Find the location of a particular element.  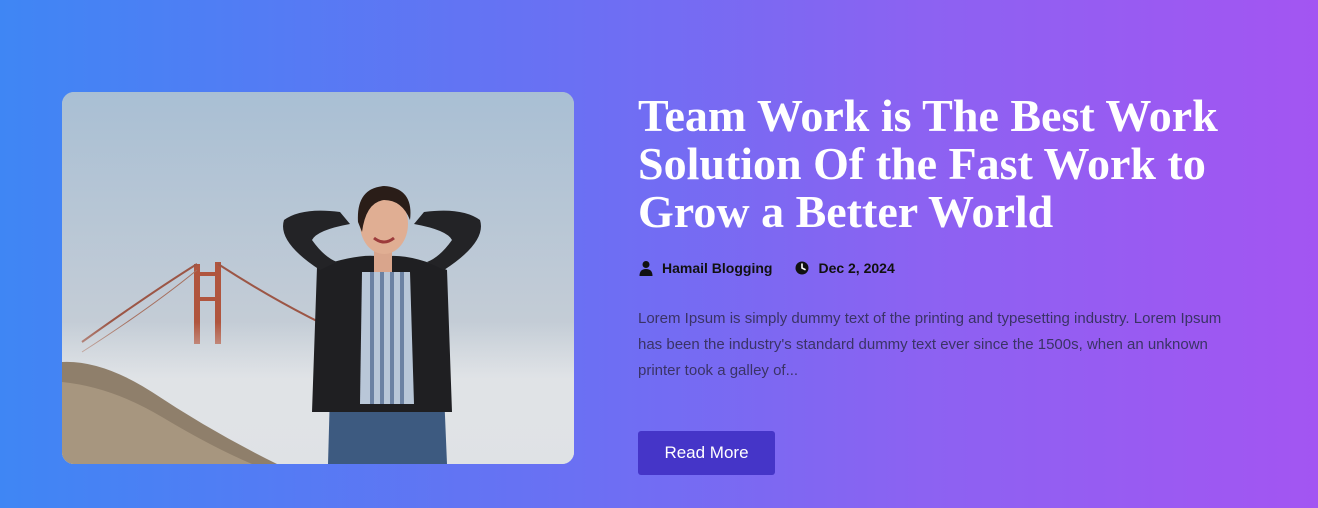

clock-icon is located at coordinates (802, 268).